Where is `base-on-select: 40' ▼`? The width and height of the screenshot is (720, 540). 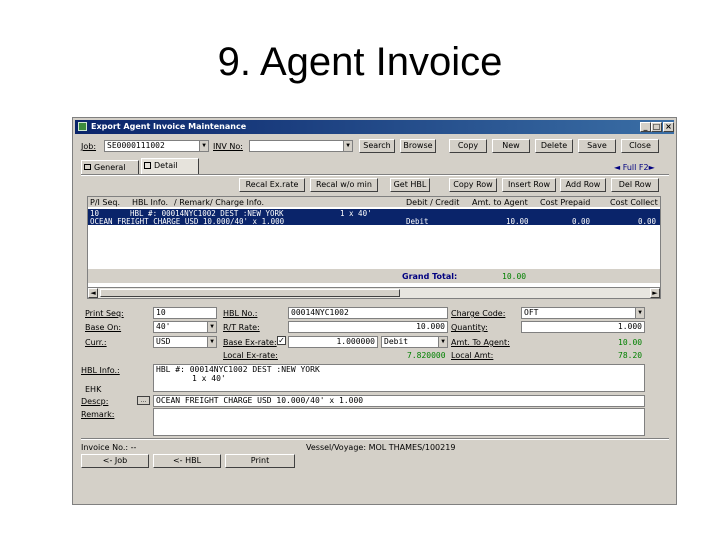
base-on-select: 40' ▼ is located at coordinates (185, 327).